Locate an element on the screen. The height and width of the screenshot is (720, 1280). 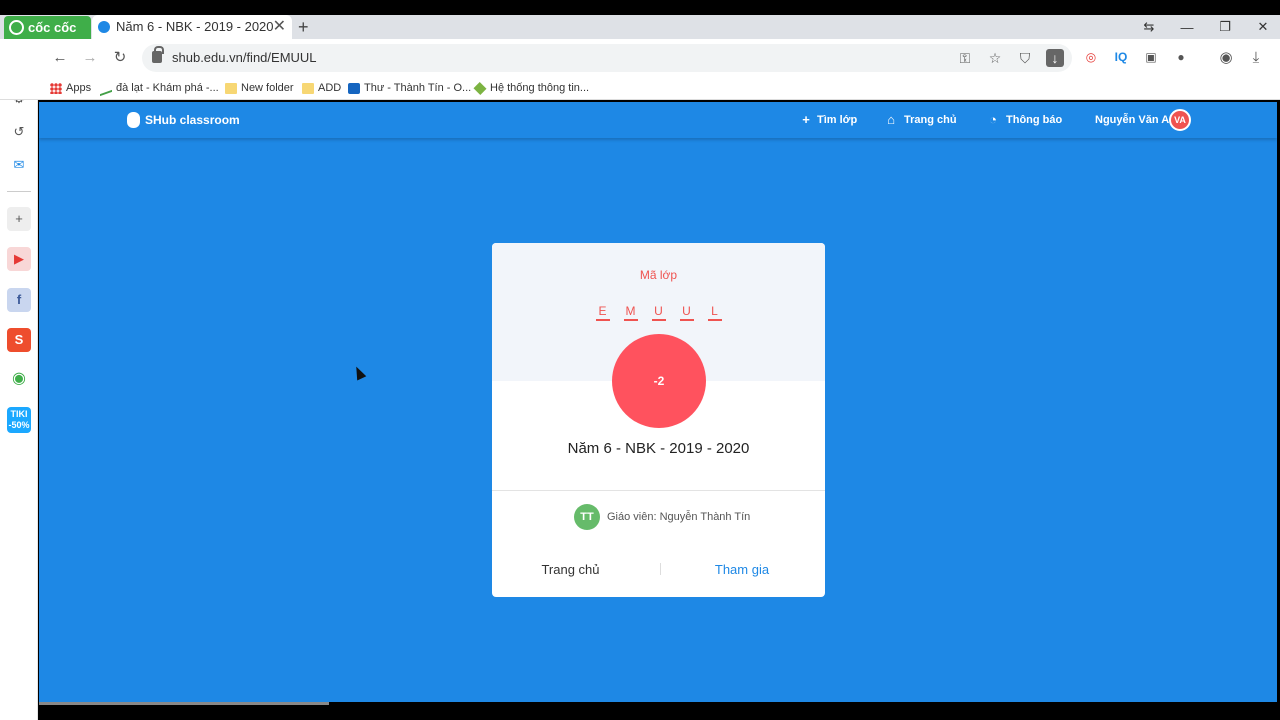
bell-icon: ◔ is located at coordinates (993, 119).